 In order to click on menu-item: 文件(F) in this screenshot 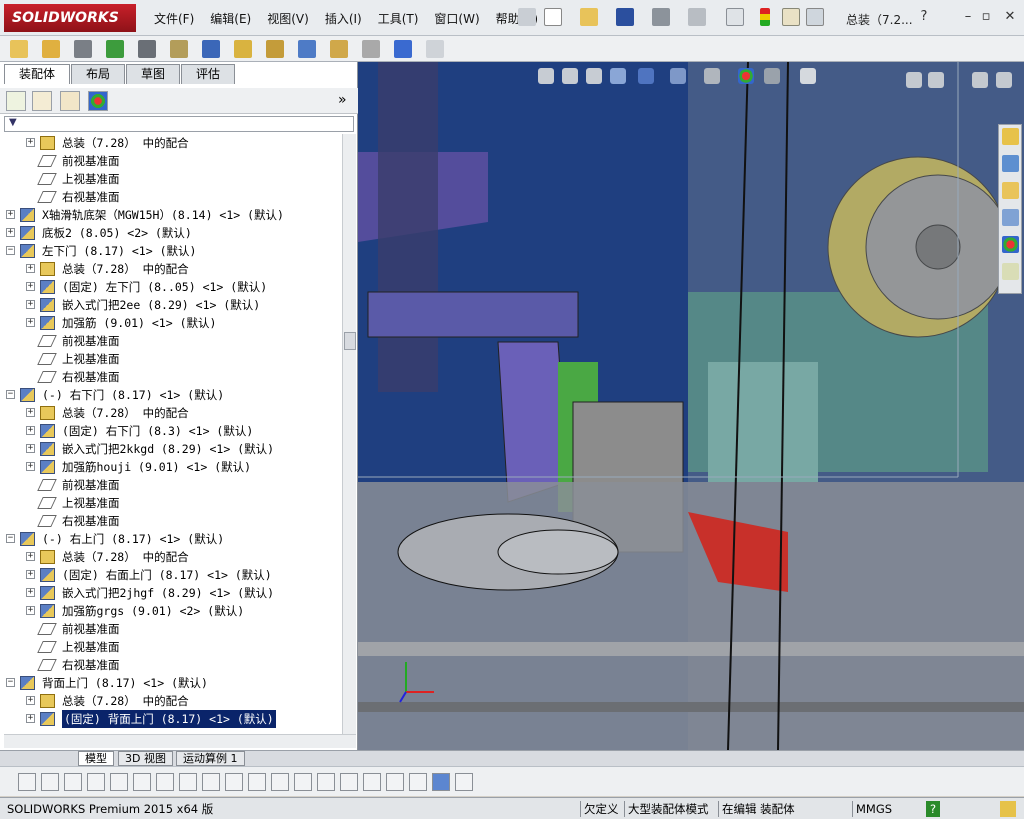, I will do `click(174, 18)`.